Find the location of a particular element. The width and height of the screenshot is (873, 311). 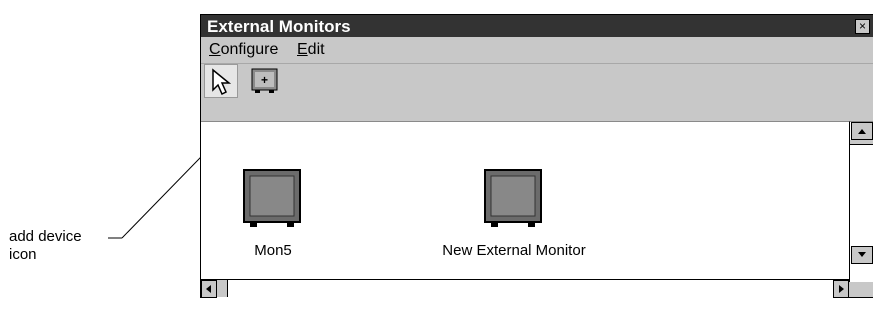

device-item: Mon5 is located at coordinates (273, 213).